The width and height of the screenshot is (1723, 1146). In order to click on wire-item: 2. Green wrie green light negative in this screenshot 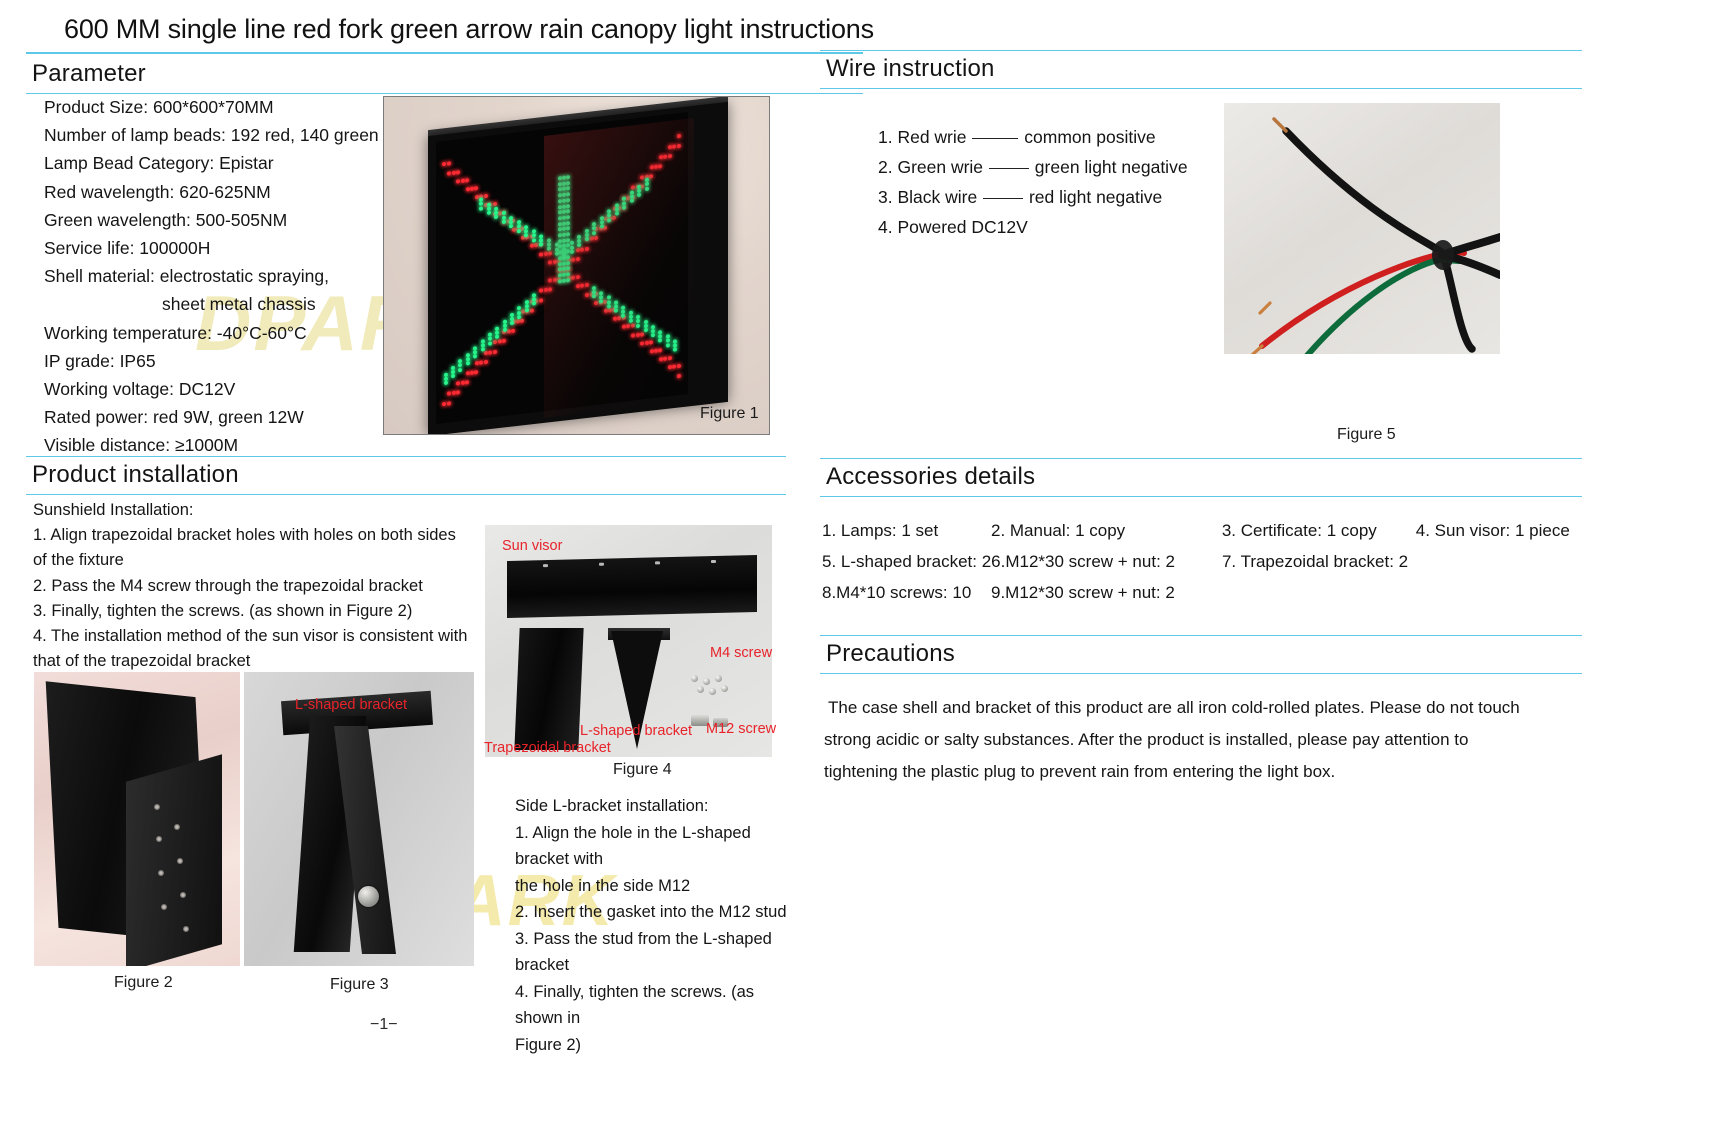, I will do `click(1033, 167)`.